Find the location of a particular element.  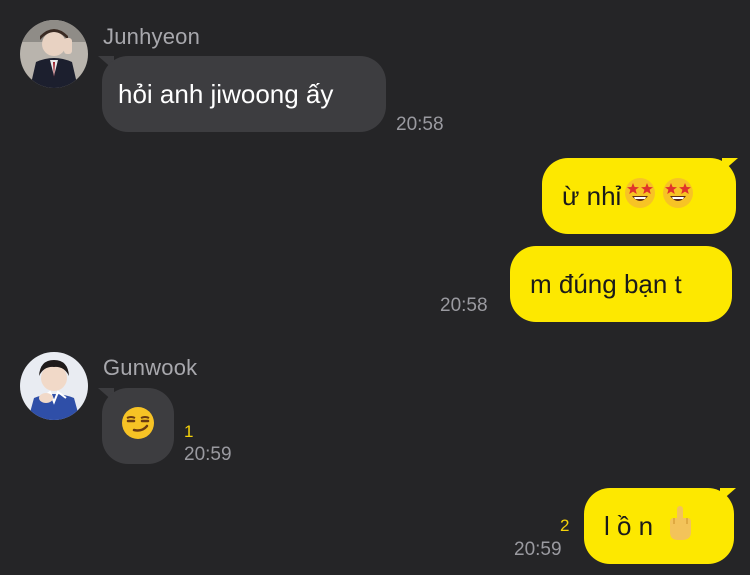

message-bubble-outgoing: m đúng bạn t is located at coordinates (621, 284).